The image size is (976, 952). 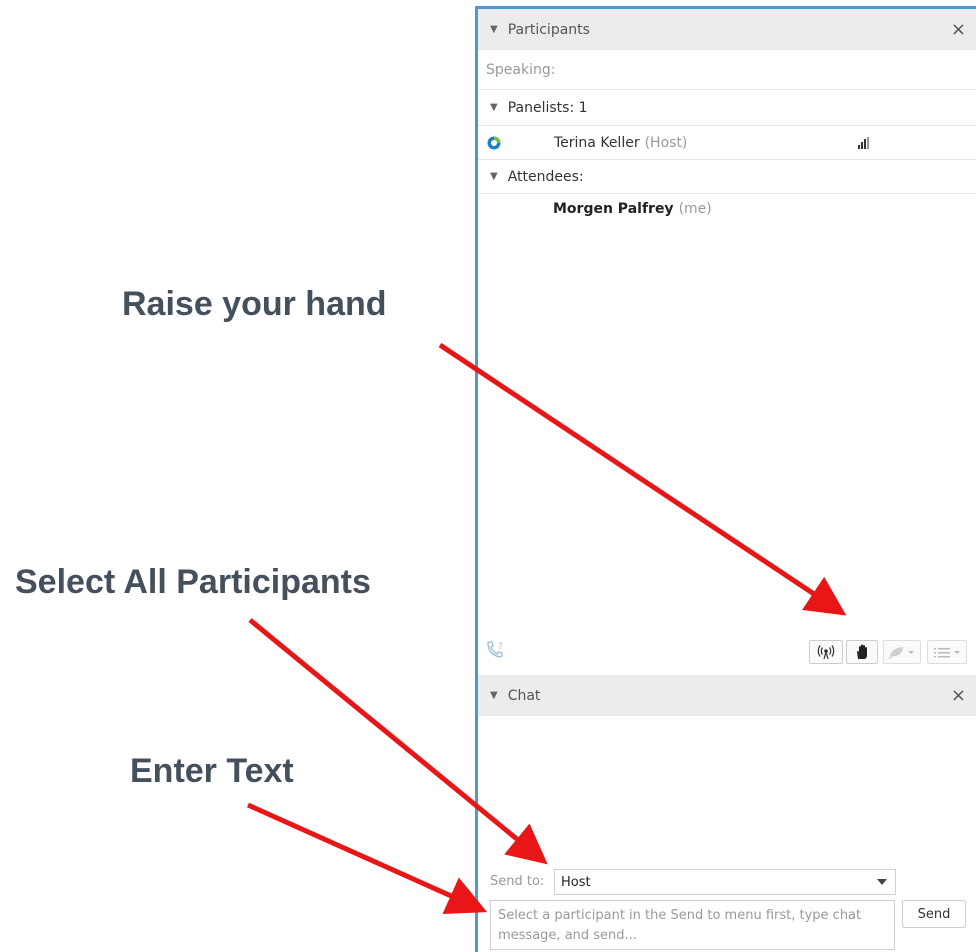 What do you see at coordinates (367, 858) in the screenshot?
I see `arrow-enter-text` at bounding box center [367, 858].